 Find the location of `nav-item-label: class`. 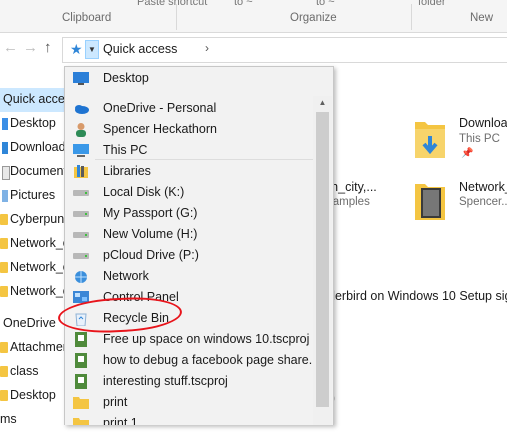

nav-item-label: class is located at coordinates (24, 371).